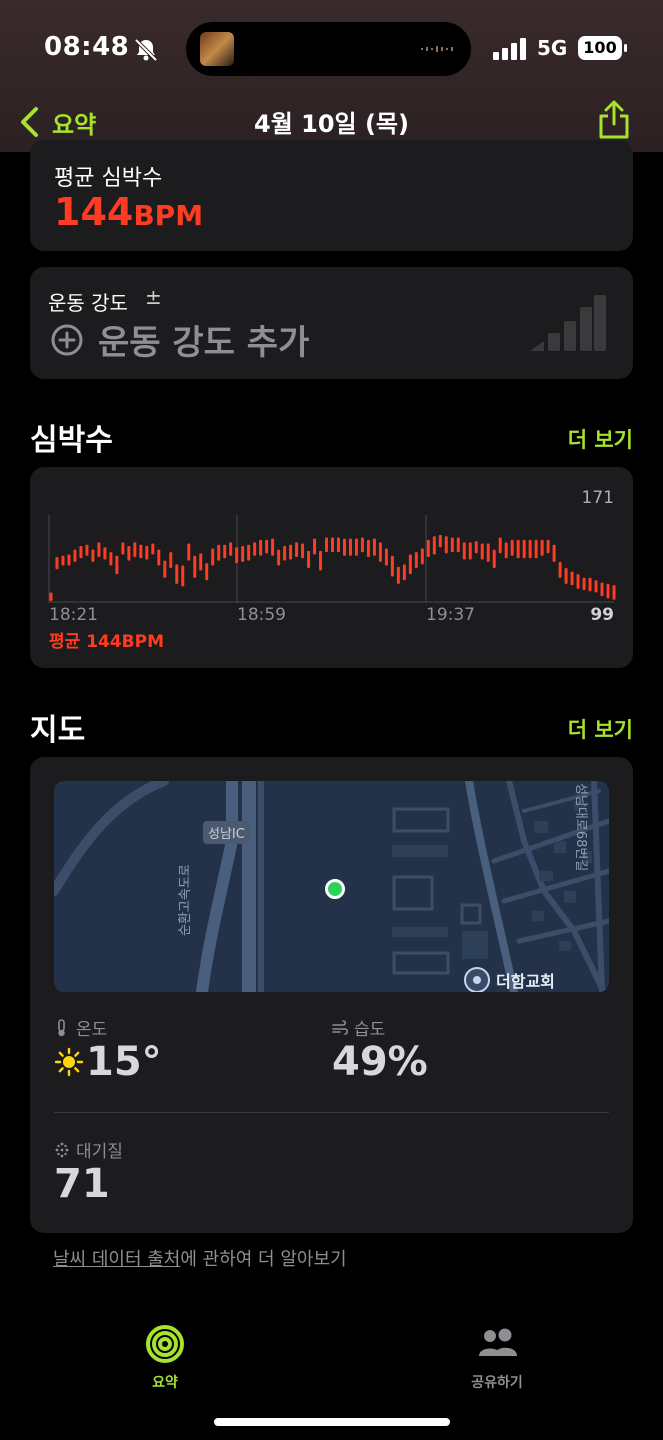 Image resolution: width=663 pixels, height=1440 pixels. Describe the element at coordinates (331, 323) in the screenshot. I see `effort-card: 운동 강도 ± 운동 강도 추가` at that location.